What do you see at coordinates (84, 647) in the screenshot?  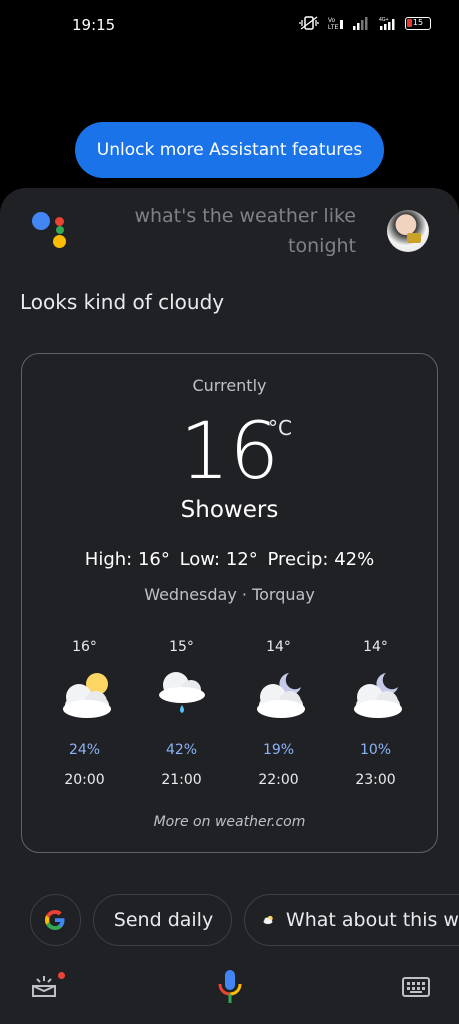 I see `hour-temp: 16°` at bounding box center [84, 647].